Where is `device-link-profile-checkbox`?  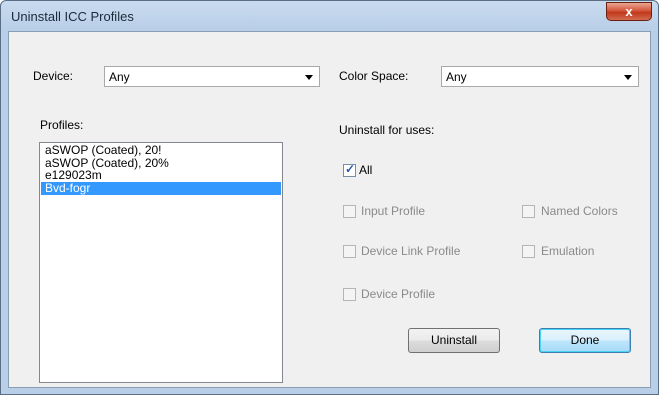
device-link-profile-checkbox is located at coordinates (349, 251).